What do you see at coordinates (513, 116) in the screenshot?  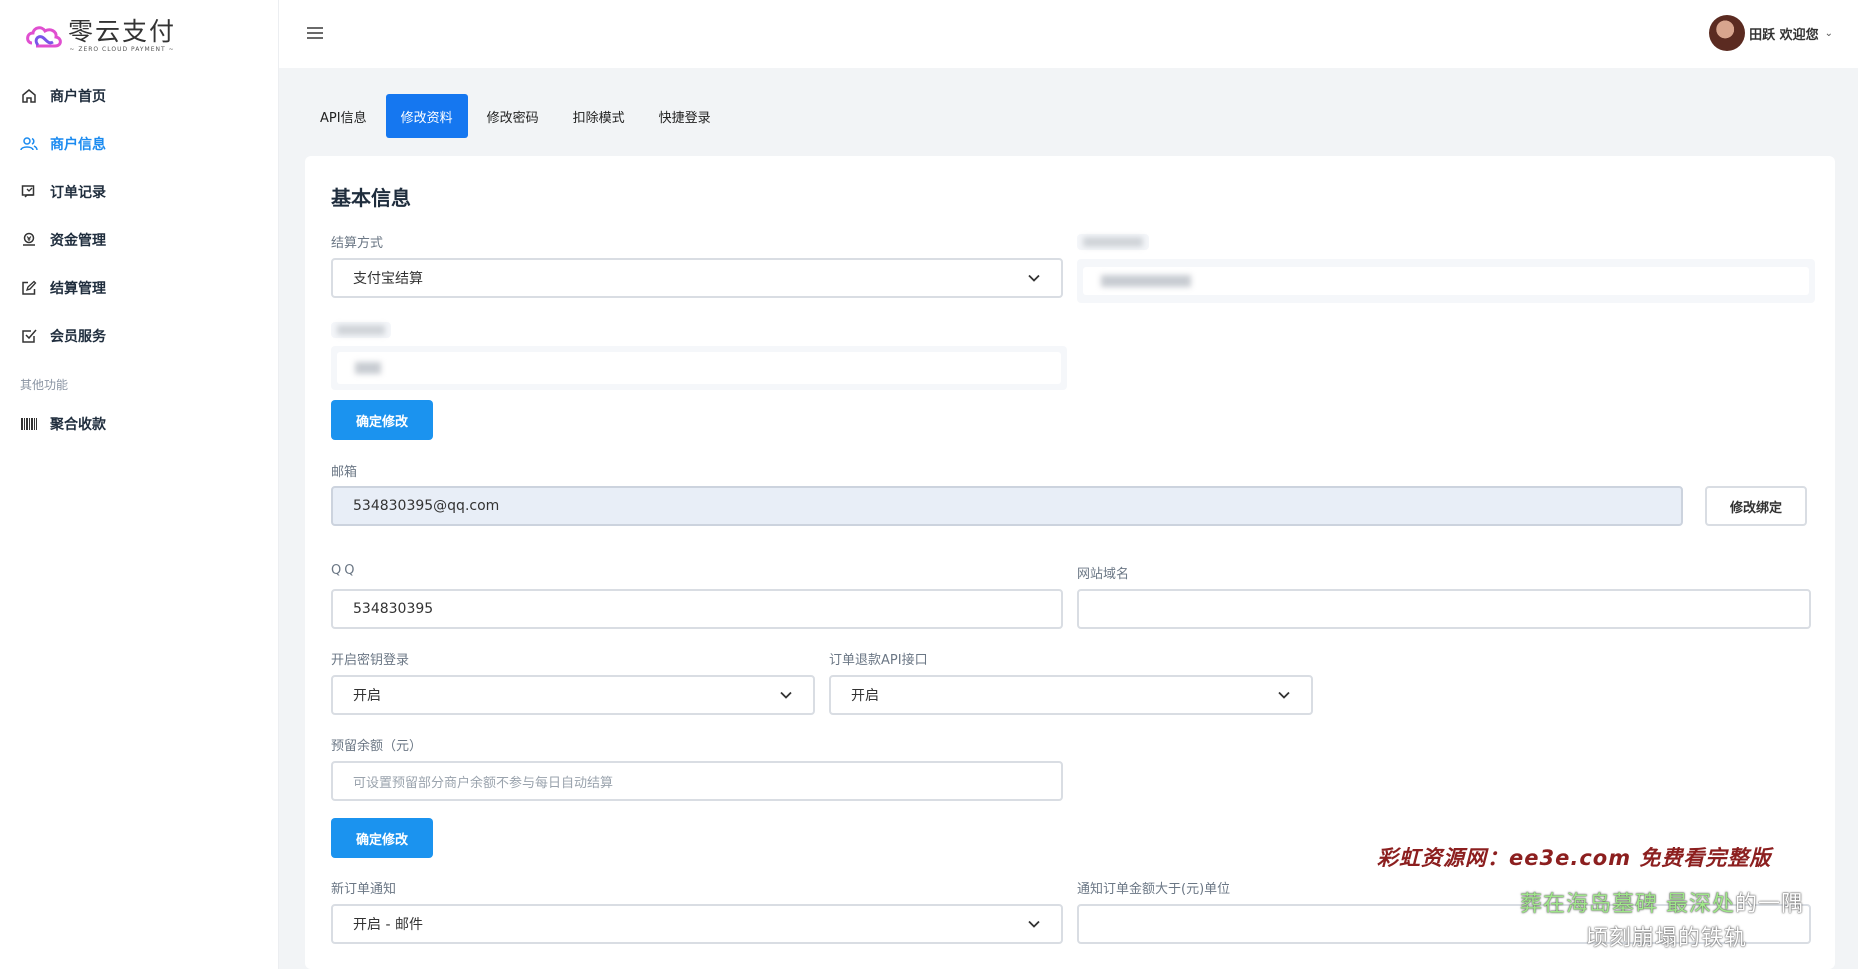 I see `tab-change-password: 修改密码` at bounding box center [513, 116].